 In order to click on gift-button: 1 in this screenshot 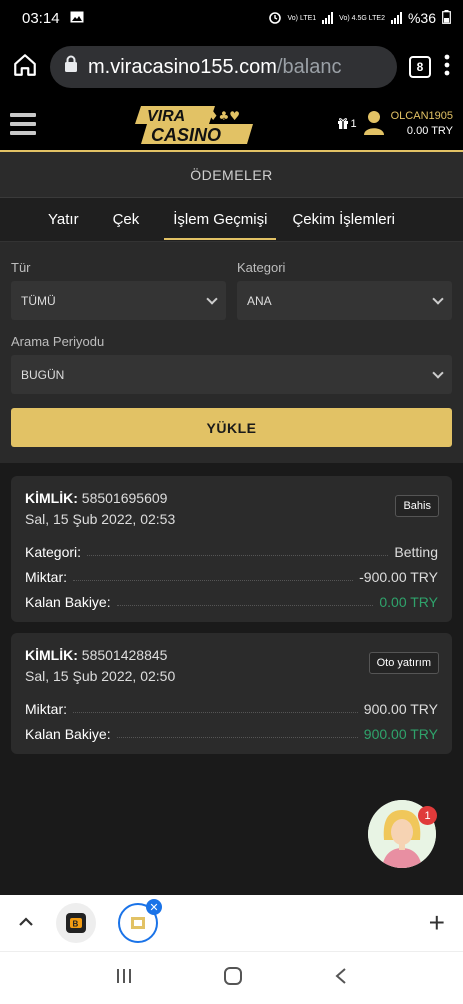, I will do `click(347, 124)`.